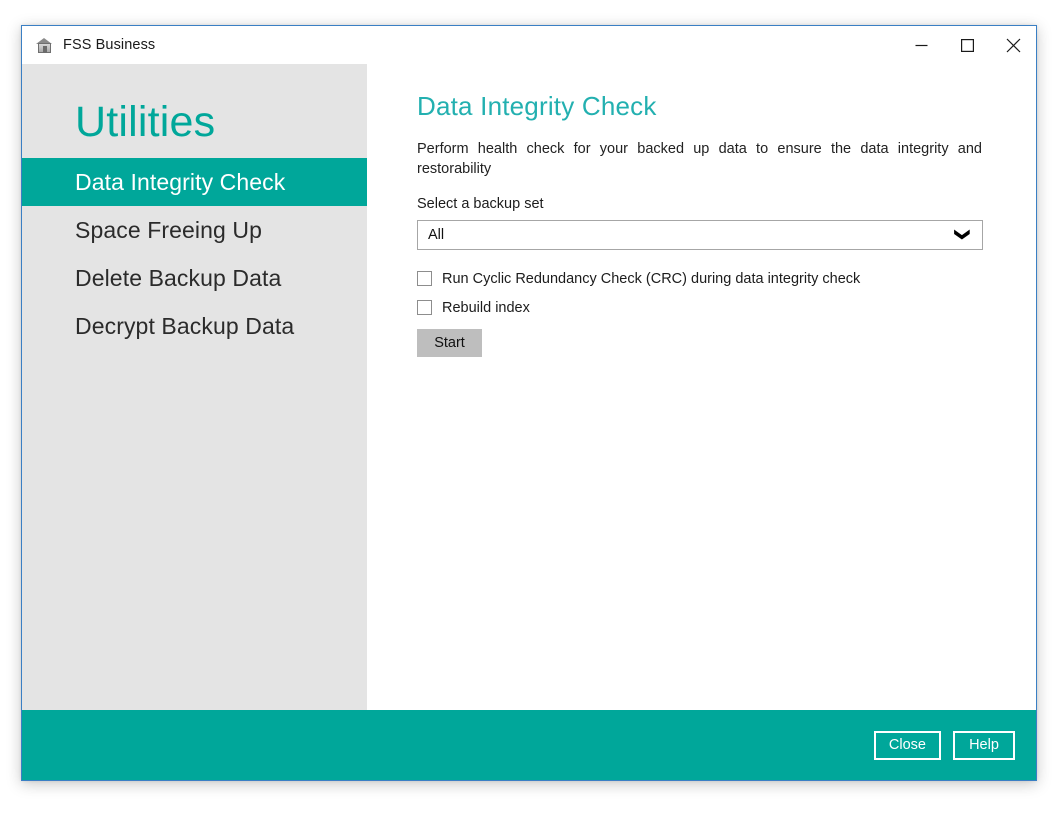 The image size is (1060, 815). I want to click on page-title: Data Integrity Check, so click(537, 106).